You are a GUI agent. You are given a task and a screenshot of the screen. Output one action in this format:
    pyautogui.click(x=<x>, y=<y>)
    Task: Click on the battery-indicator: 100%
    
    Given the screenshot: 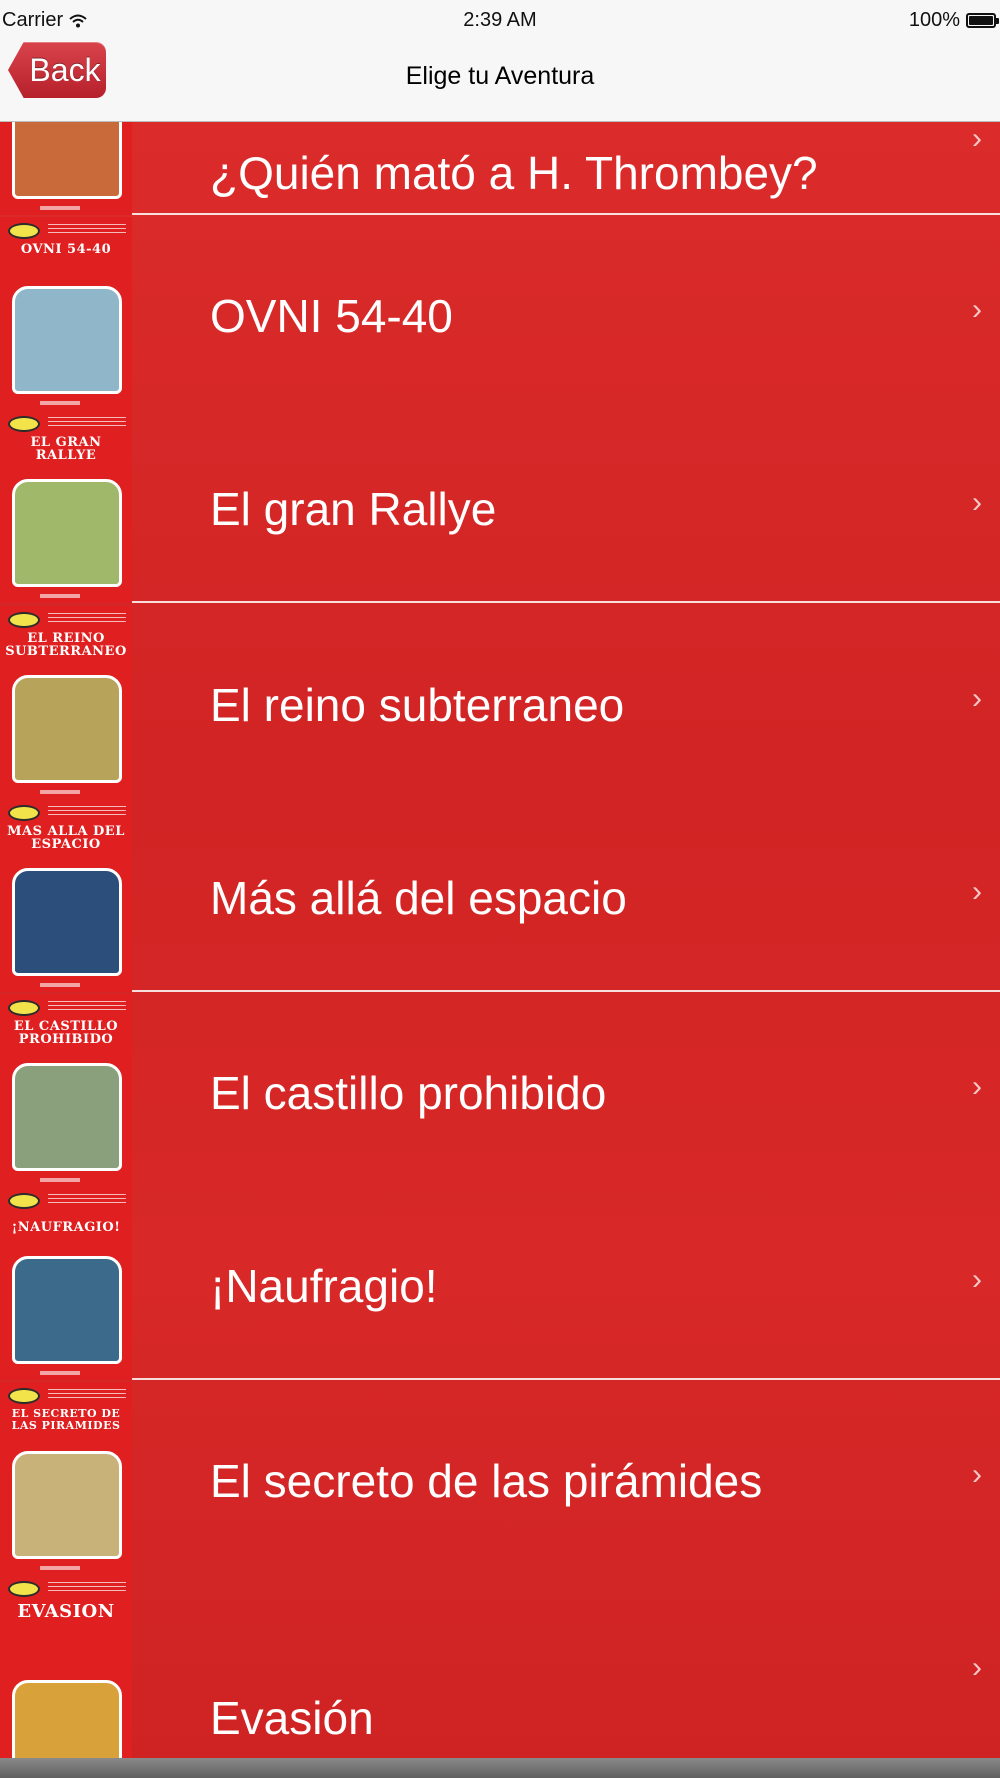 What is the action you would take?
    pyautogui.click(x=953, y=20)
    